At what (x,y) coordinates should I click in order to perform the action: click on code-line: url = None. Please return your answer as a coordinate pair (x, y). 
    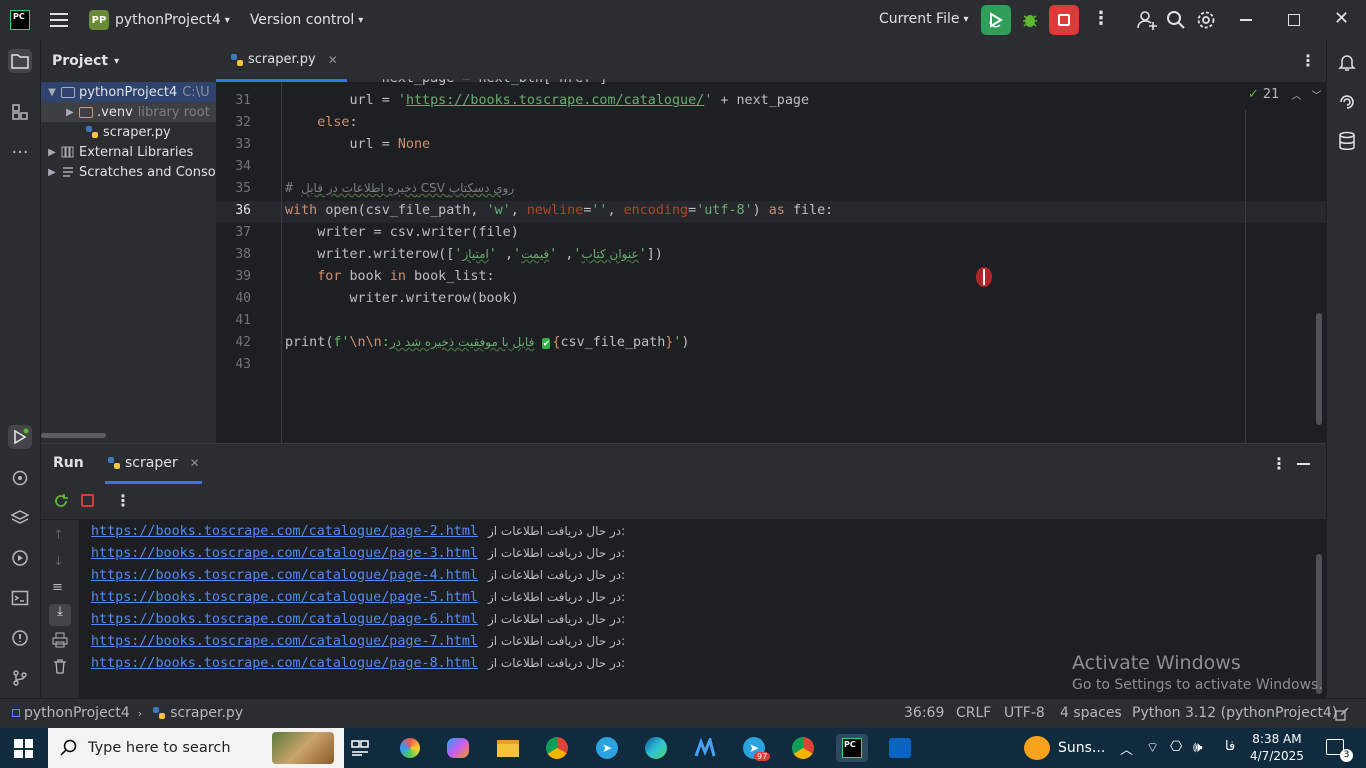
    Looking at the image, I should click on (357, 144).